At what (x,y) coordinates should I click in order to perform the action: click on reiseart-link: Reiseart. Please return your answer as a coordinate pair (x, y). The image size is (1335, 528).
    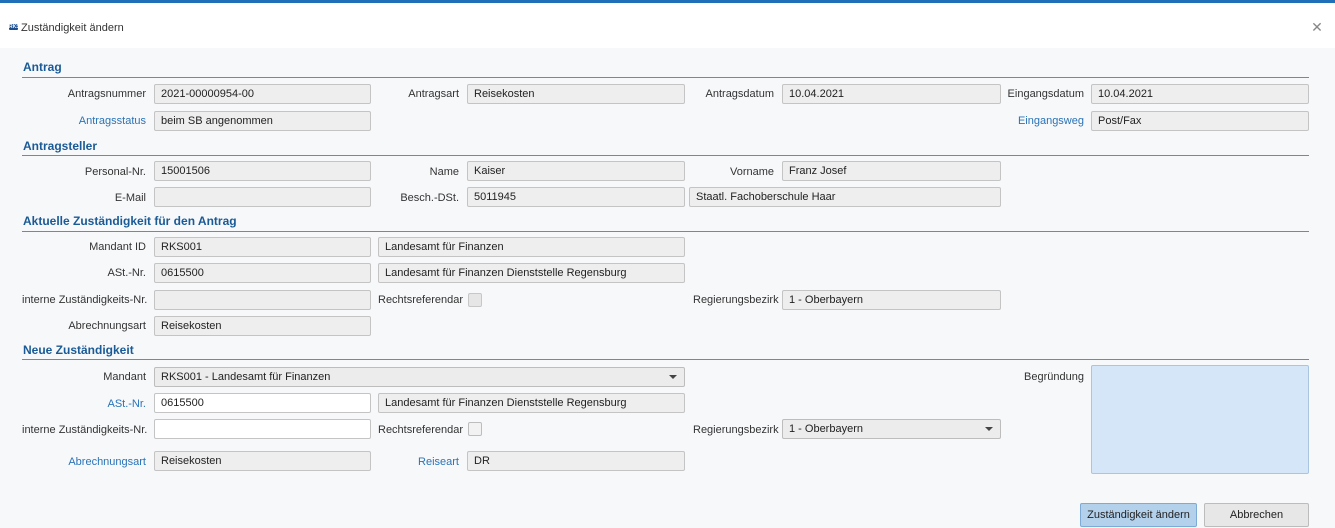
    Looking at the image, I should click on (418, 462).